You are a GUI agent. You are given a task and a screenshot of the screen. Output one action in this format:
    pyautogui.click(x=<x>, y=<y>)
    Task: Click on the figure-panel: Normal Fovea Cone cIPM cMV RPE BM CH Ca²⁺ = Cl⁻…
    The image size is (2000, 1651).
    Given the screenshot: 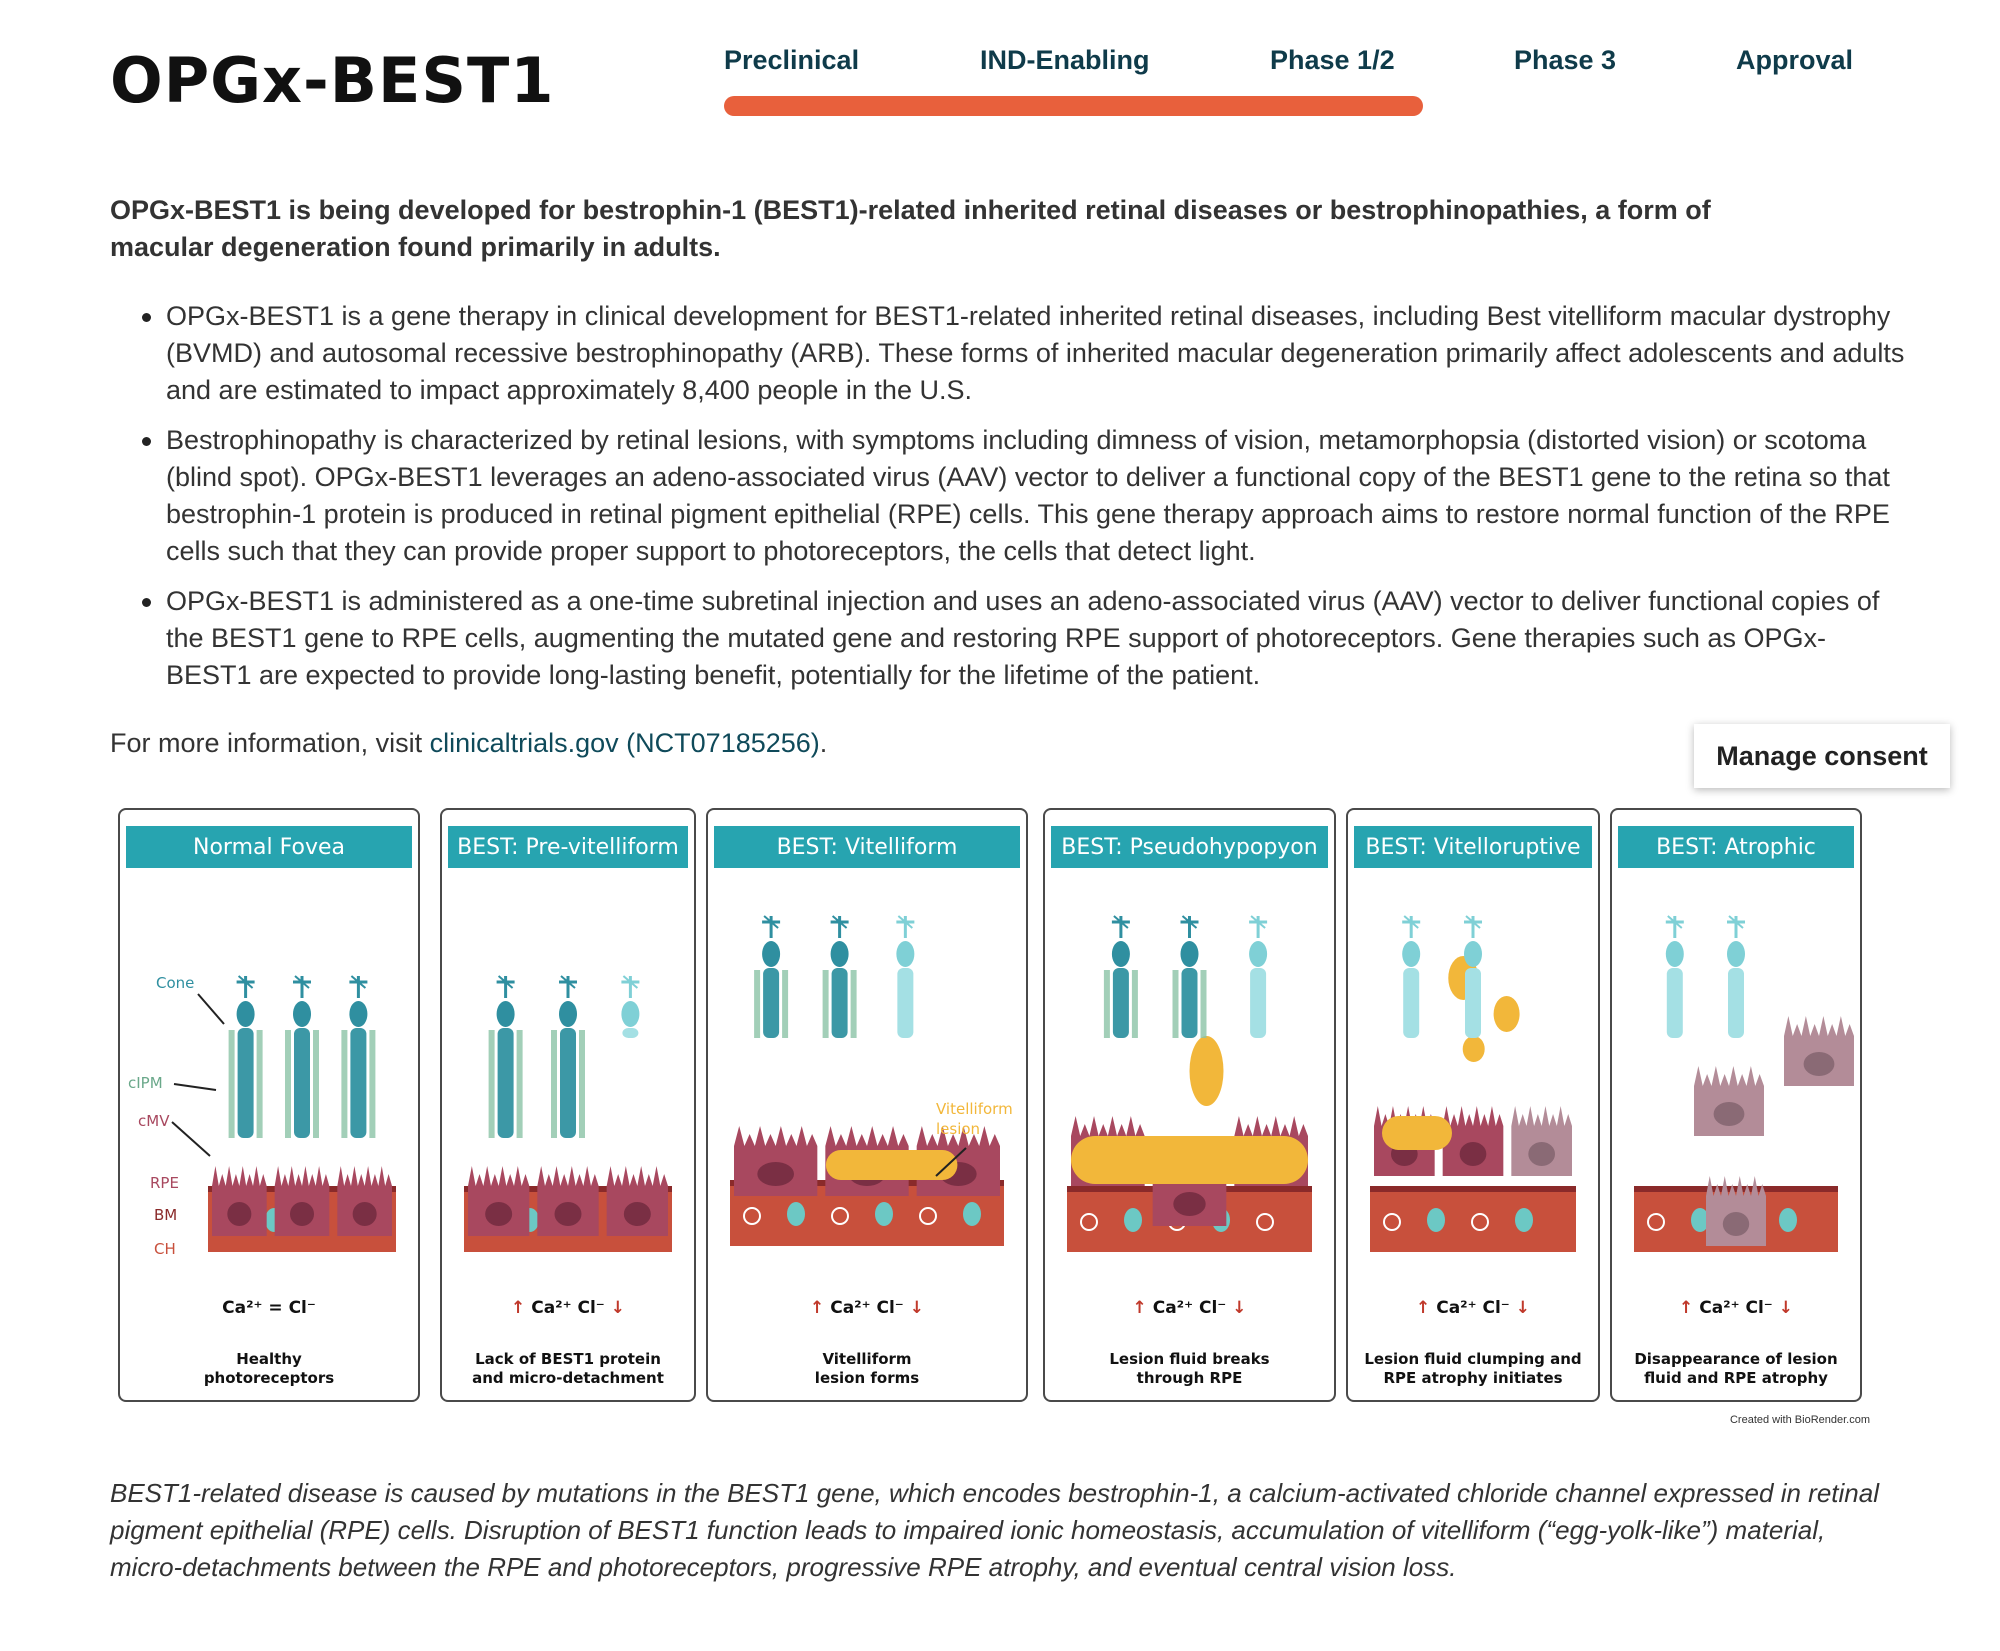 What is the action you would take?
    pyautogui.click(x=269, y=1105)
    